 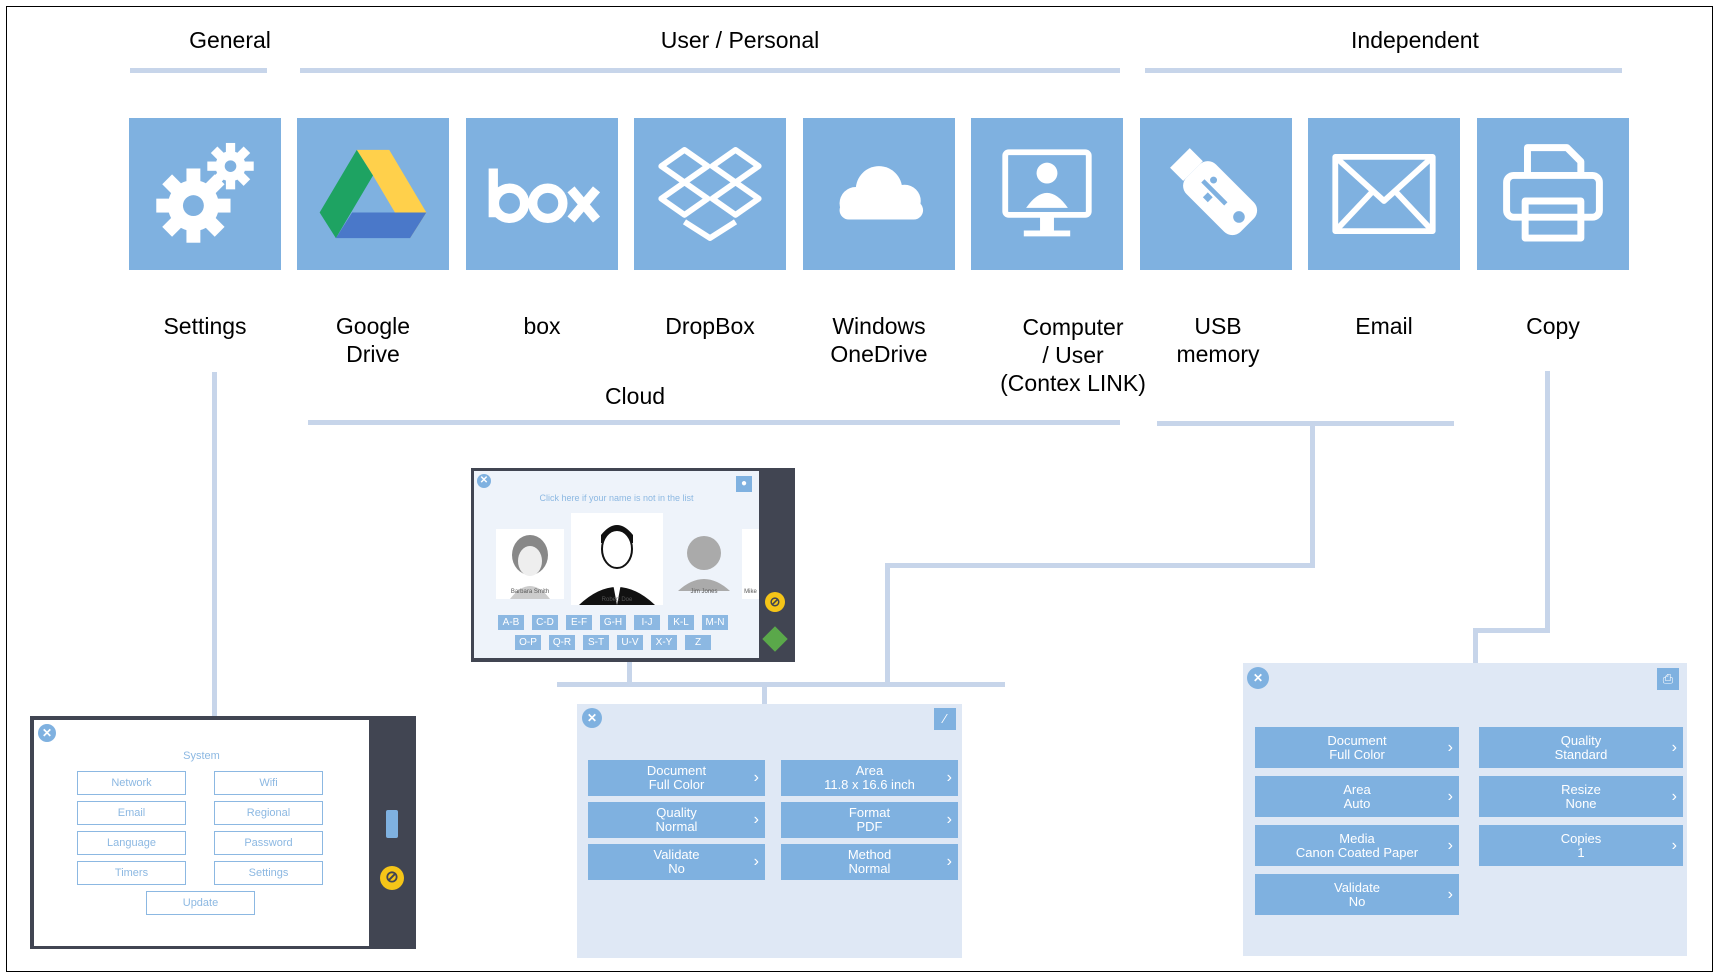 What do you see at coordinates (1357, 838) in the screenshot?
I see `media-label: Media` at bounding box center [1357, 838].